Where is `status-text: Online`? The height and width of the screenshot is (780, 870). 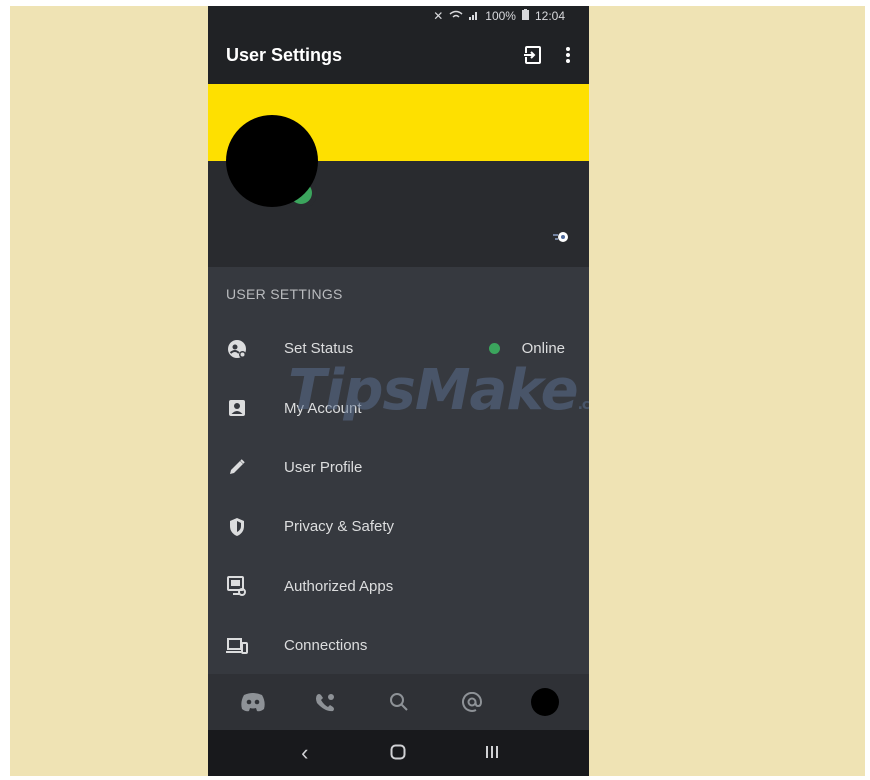
status-text: Online is located at coordinates (543, 349).